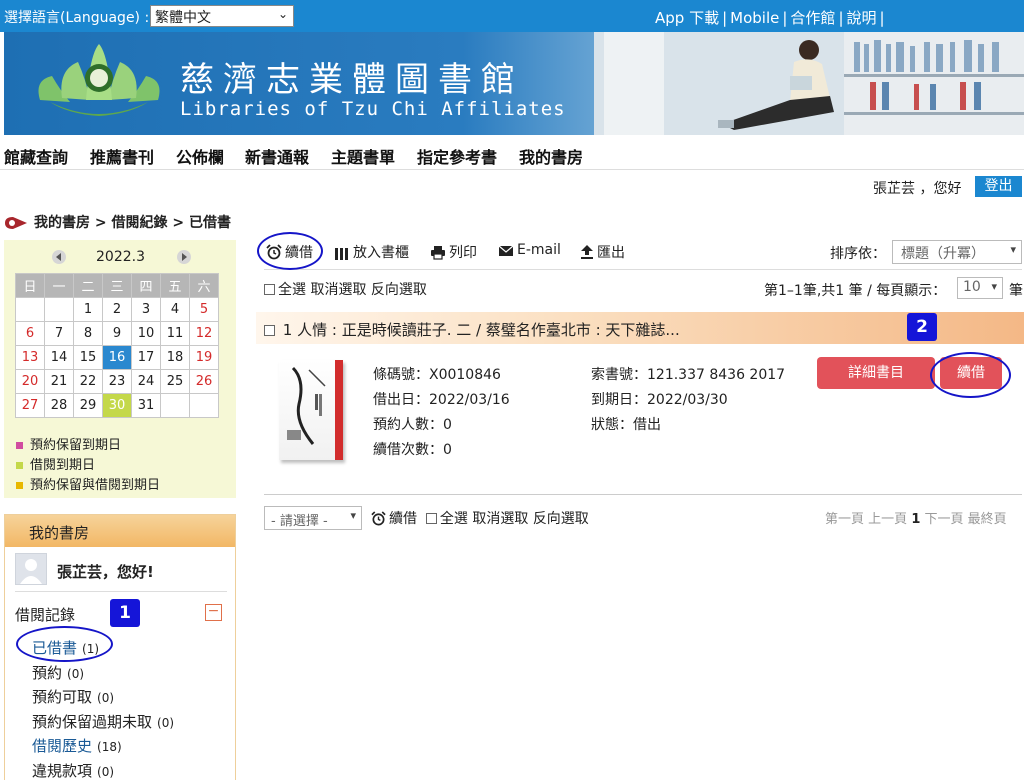 Image resolution: width=1024 pixels, height=780 pixels. What do you see at coordinates (122, 156) in the screenshot?
I see `nav-recommended: 推薦書刊` at bounding box center [122, 156].